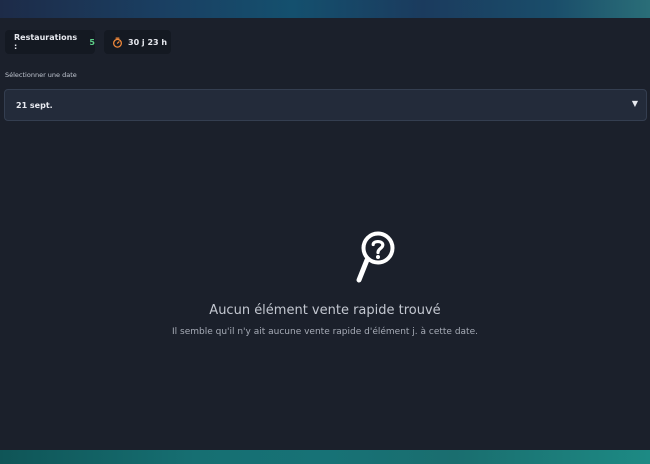 This screenshot has width=650, height=464. Describe the element at coordinates (34, 105) in the screenshot. I see `date-select-value: 21 sept.` at that location.